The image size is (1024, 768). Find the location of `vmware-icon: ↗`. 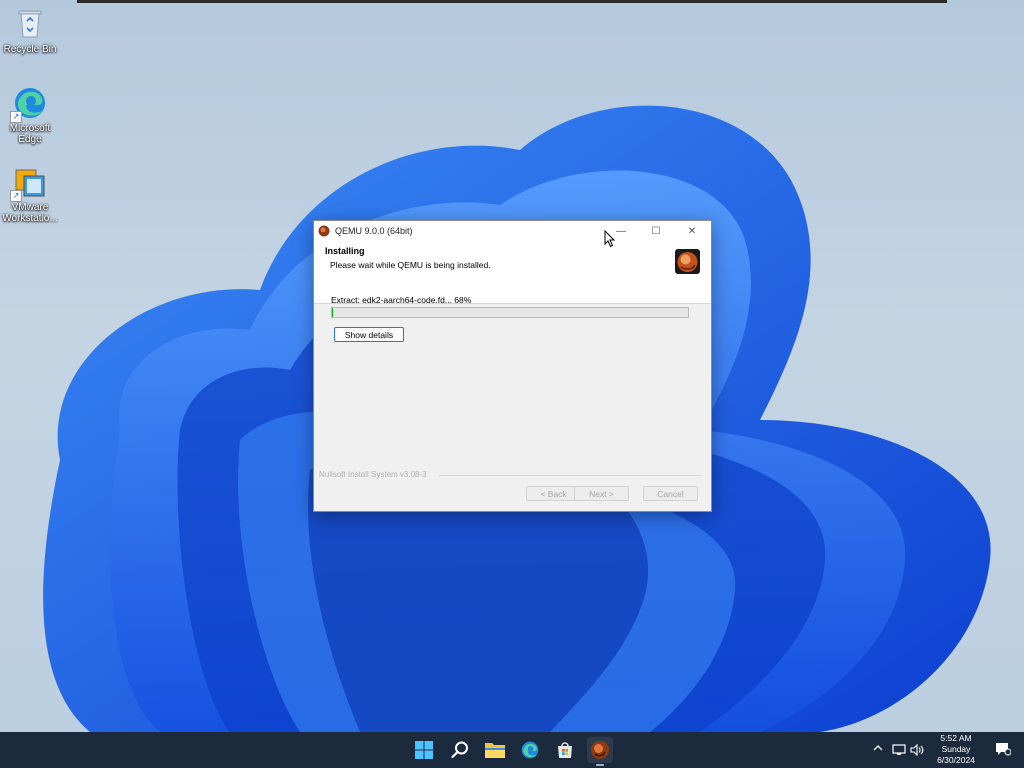

vmware-icon: ↗ is located at coordinates (29, 183).